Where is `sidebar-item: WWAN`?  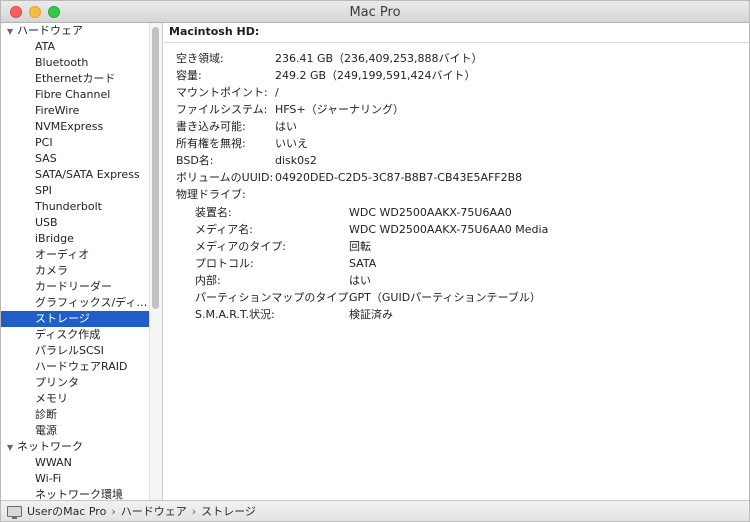 sidebar-item: WWAN is located at coordinates (75, 463).